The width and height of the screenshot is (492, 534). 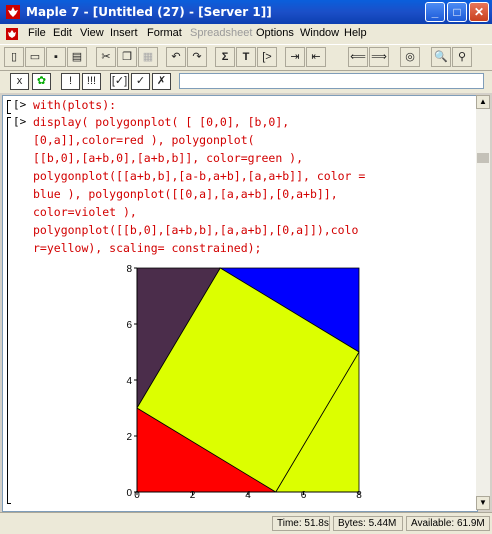 What do you see at coordinates (127, 57) in the screenshot?
I see `copy-icon: ❐` at bounding box center [127, 57].